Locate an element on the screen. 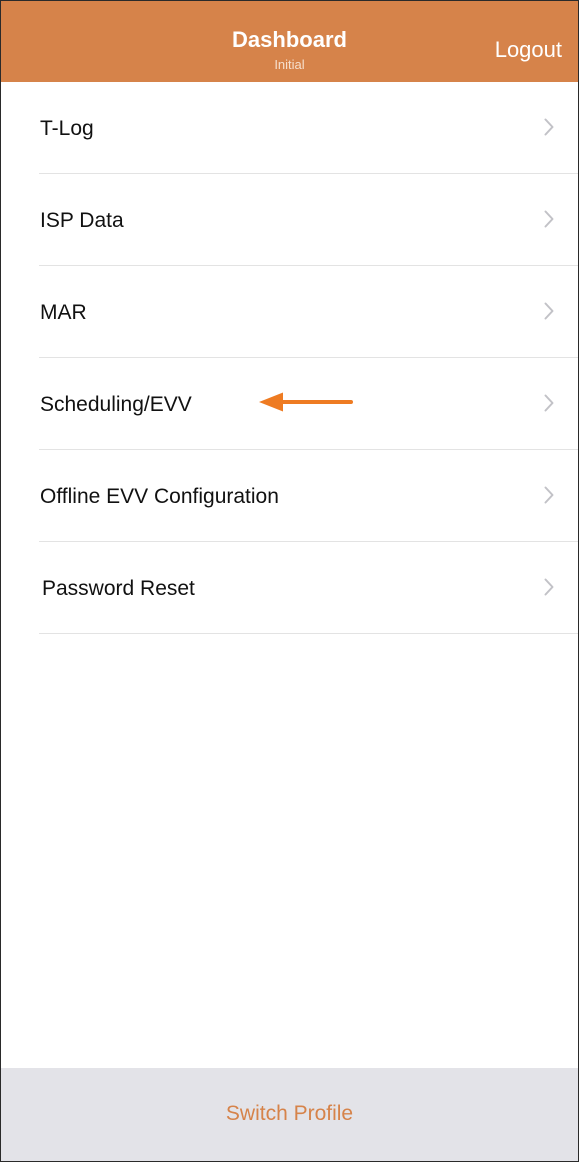 This screenshot has width=579, height=1162. menu-item-label: ISP Data is located at coordinates (82, 220).